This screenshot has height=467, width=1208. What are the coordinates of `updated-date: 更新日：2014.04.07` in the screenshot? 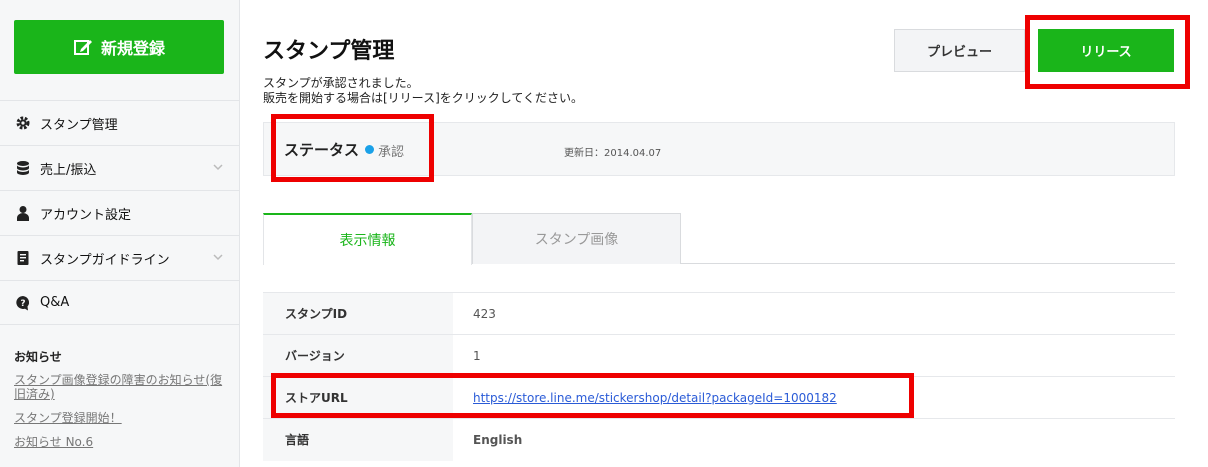 It's located at (613, 153).